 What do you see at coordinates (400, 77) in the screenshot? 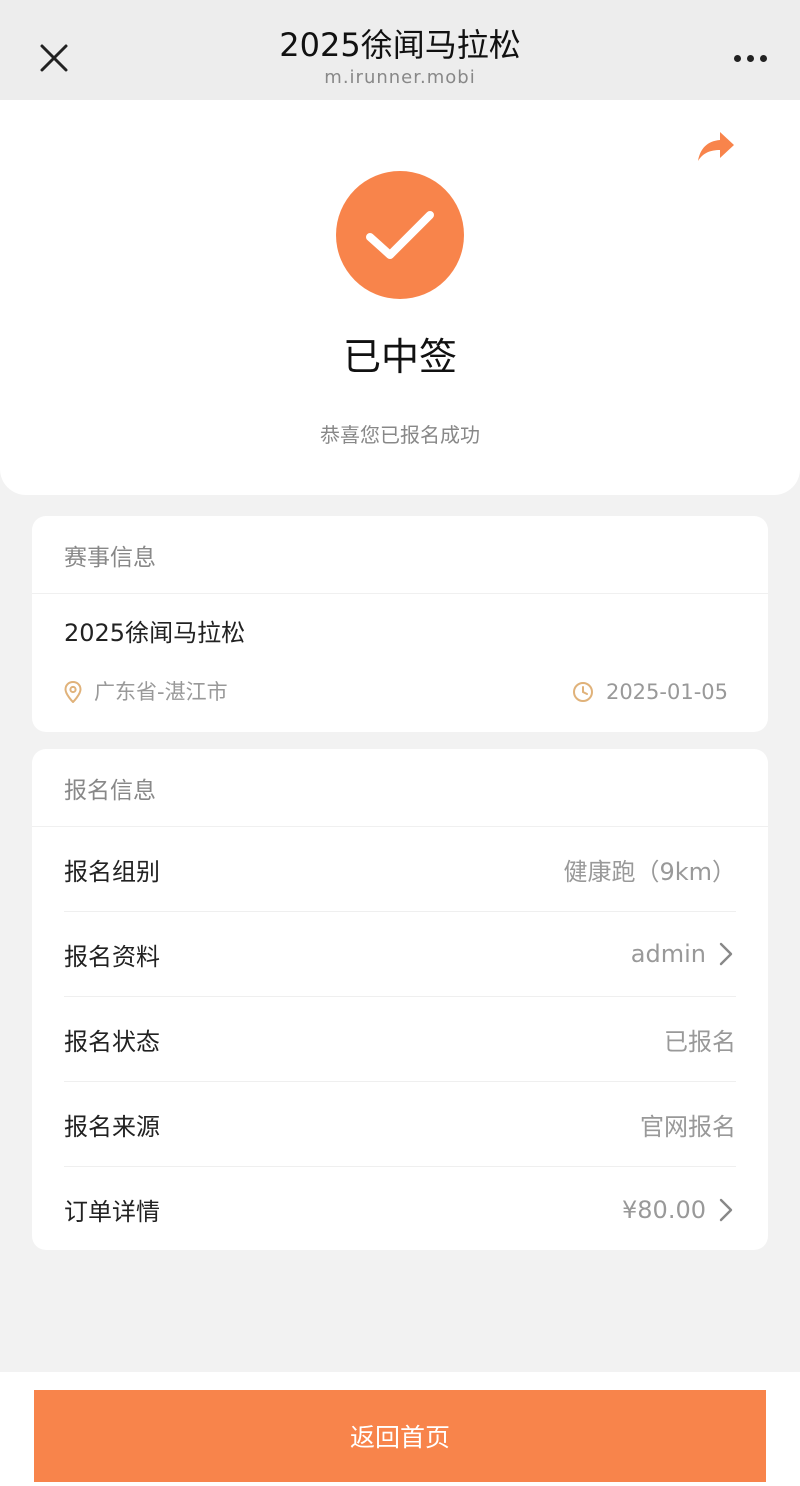
I see `page-domain: m.irunner.mobi` at bounding box center [400, 77].